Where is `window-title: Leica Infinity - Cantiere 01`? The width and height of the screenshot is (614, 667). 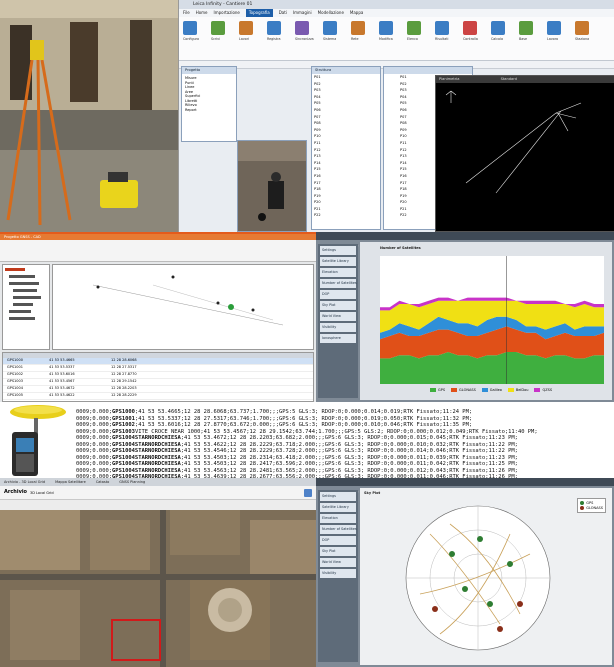 window-title: Leica Infinity - Cantiere 01 is located at coordinates (396, 4).